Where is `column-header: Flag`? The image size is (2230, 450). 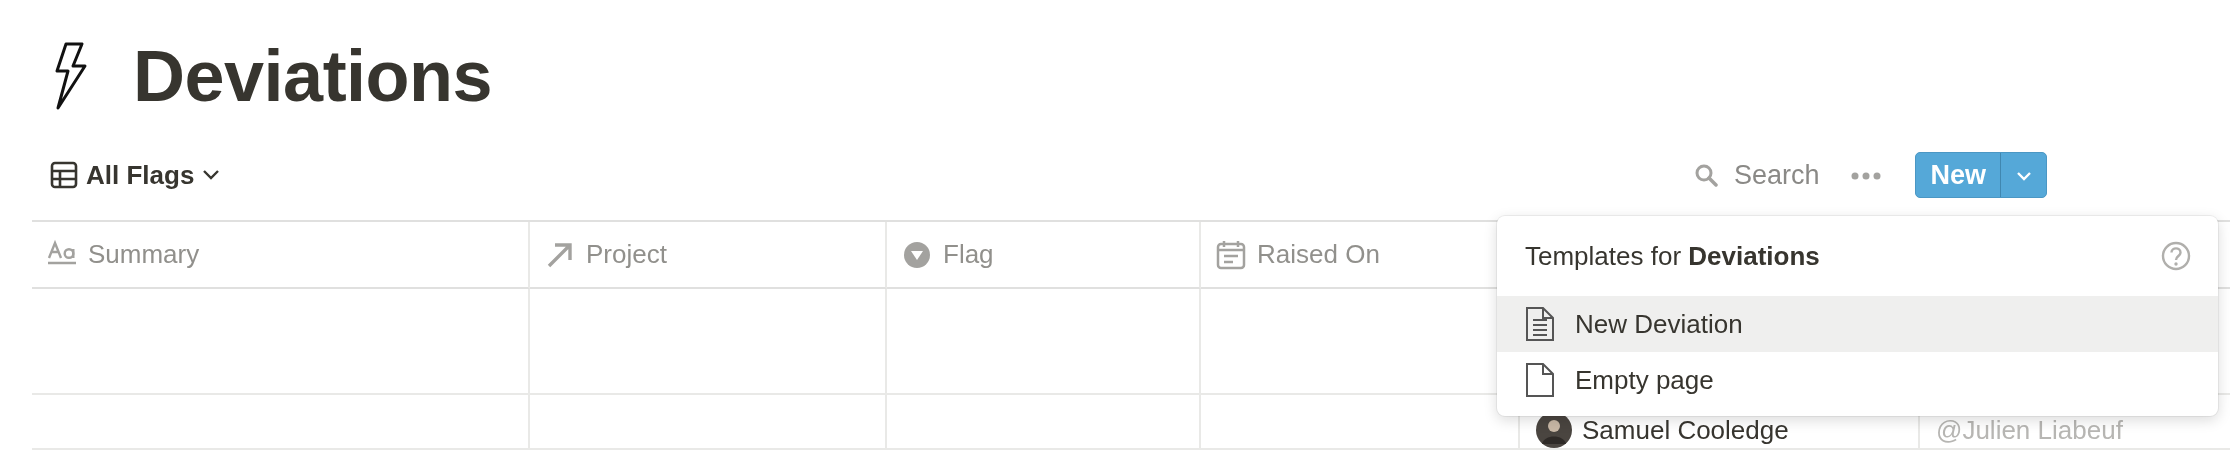
column-header: Flag is located at coordinates (968, 254).